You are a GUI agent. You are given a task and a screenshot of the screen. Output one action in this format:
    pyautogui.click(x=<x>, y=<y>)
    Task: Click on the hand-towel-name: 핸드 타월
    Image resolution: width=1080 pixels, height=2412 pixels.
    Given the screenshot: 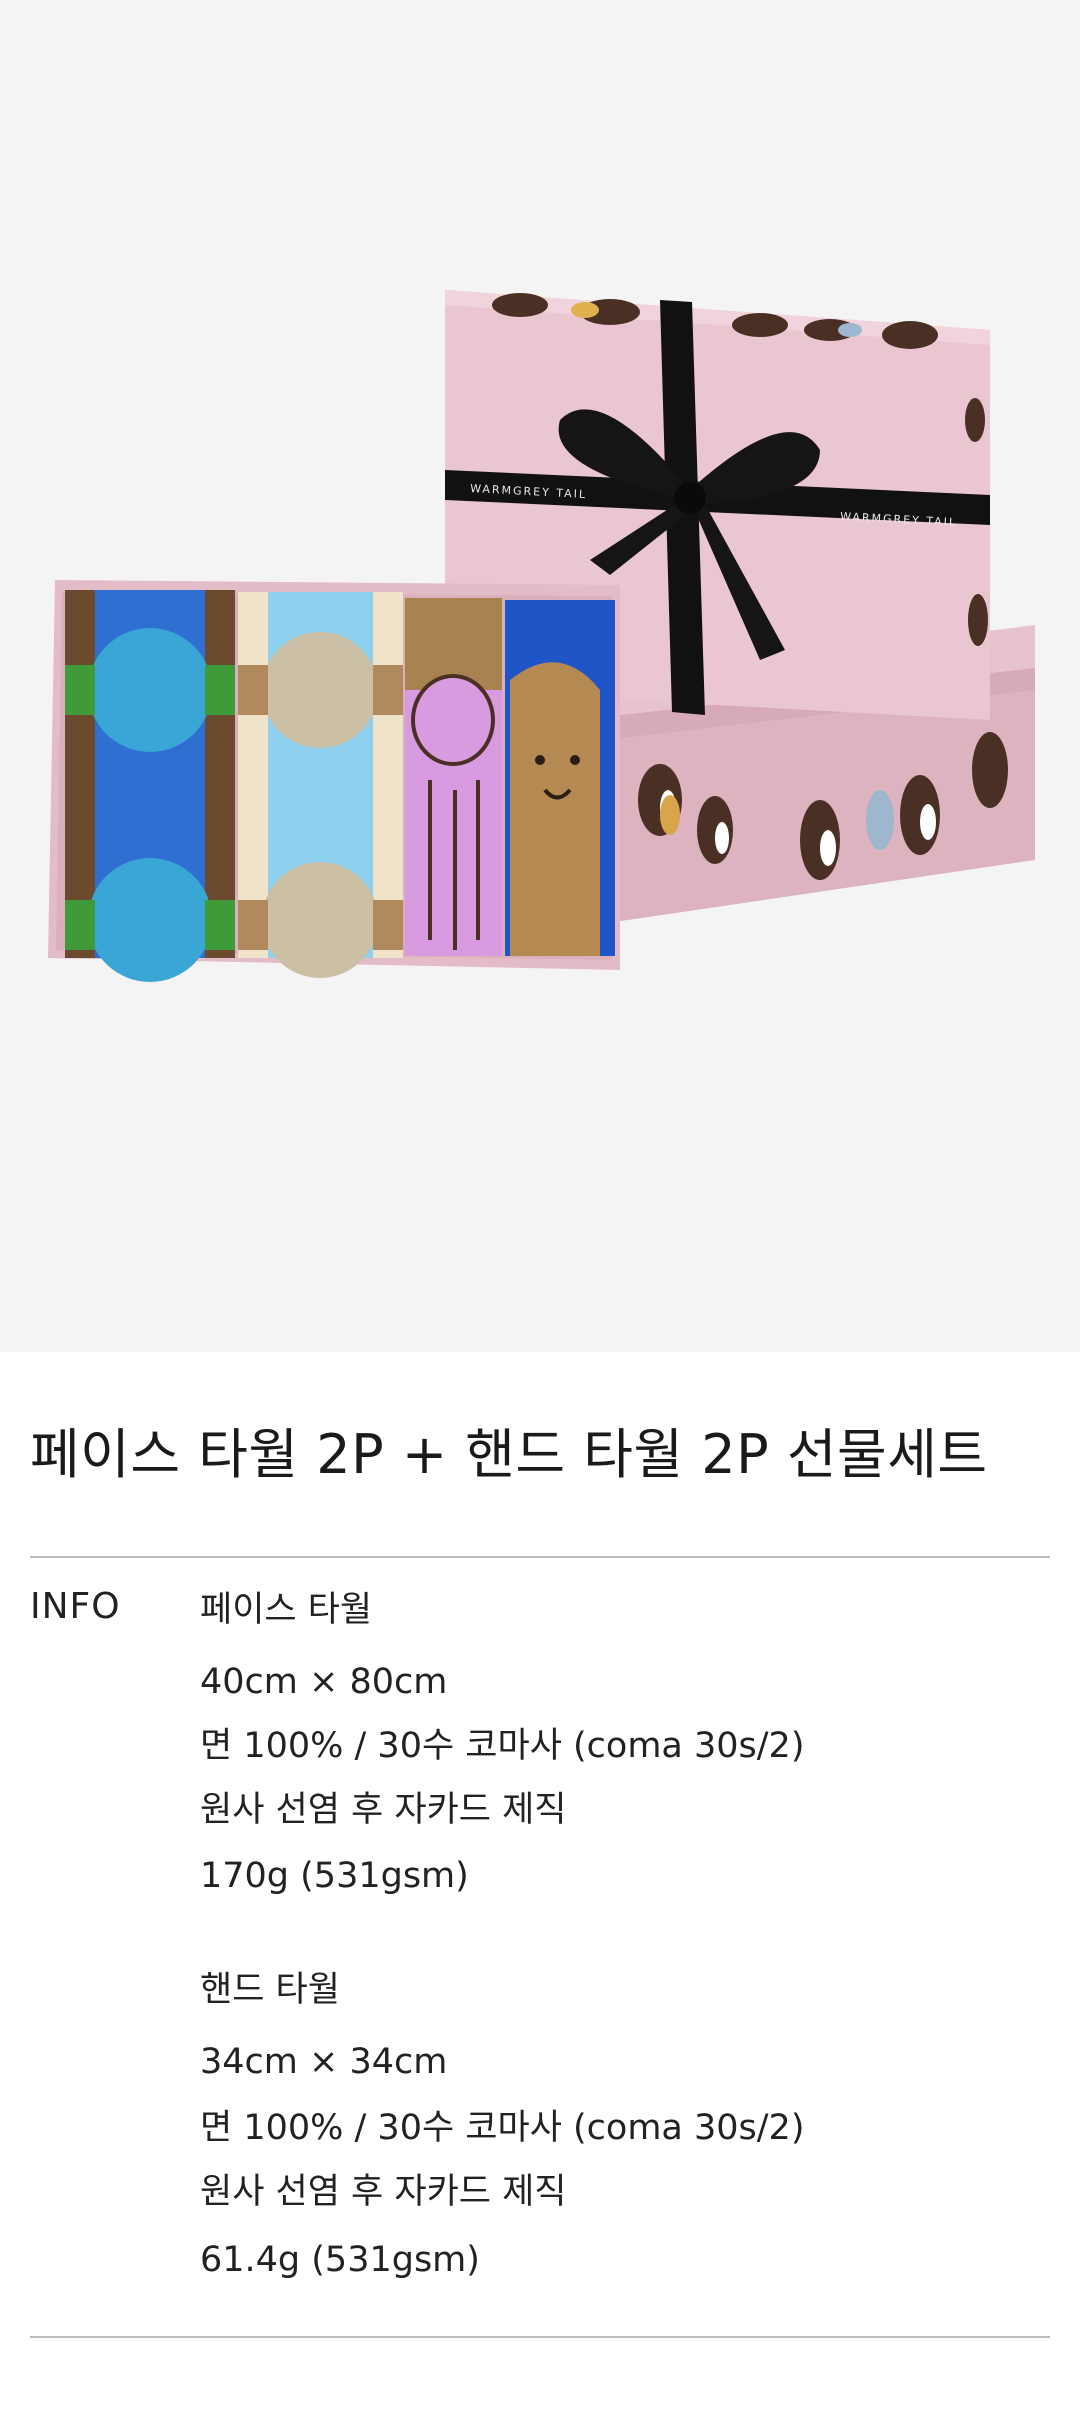 What is the action you would take?
    pyautogui.click(x=270, y=1990)
    